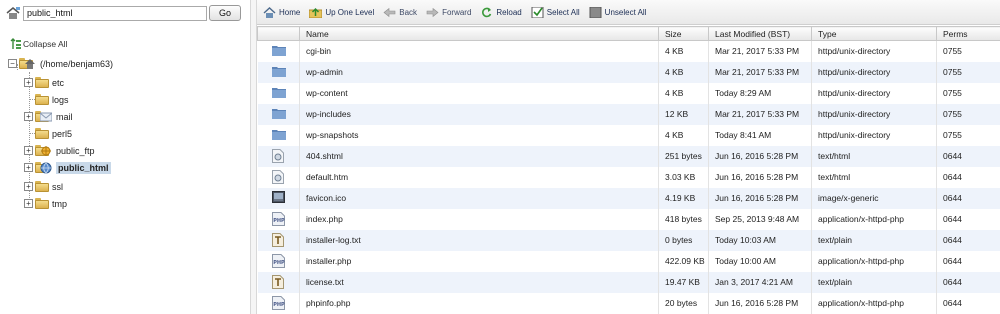 The image size is (1000, 314). I want to click on file-size-cell: 12 KB, so click(683, 114).